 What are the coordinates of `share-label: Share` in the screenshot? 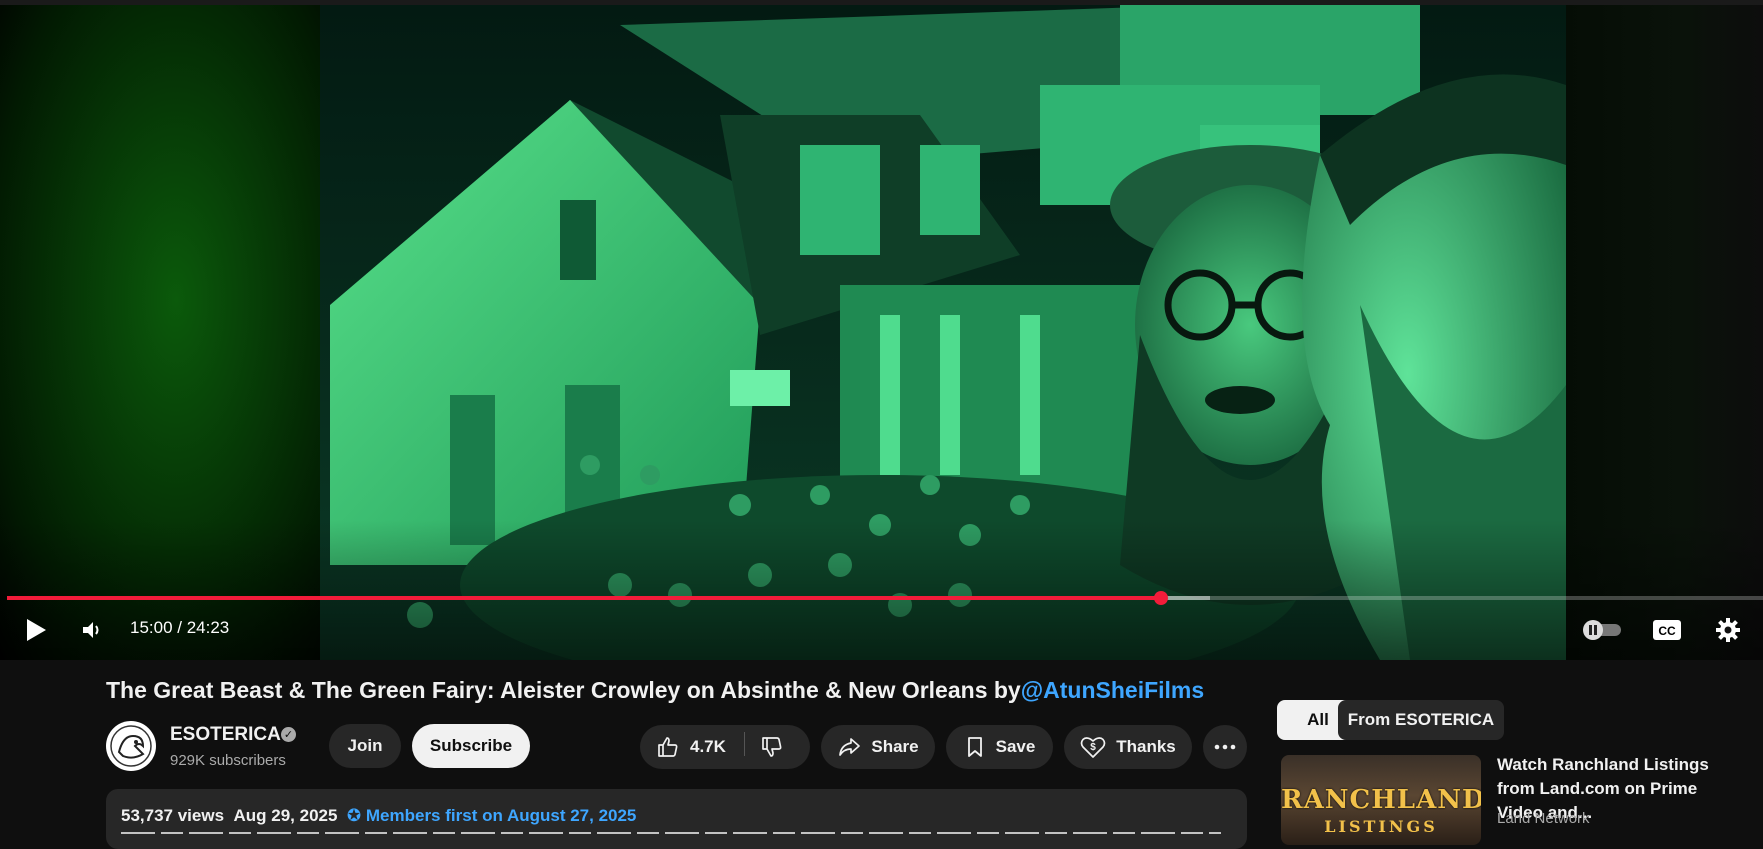 It's located at (895, 746).